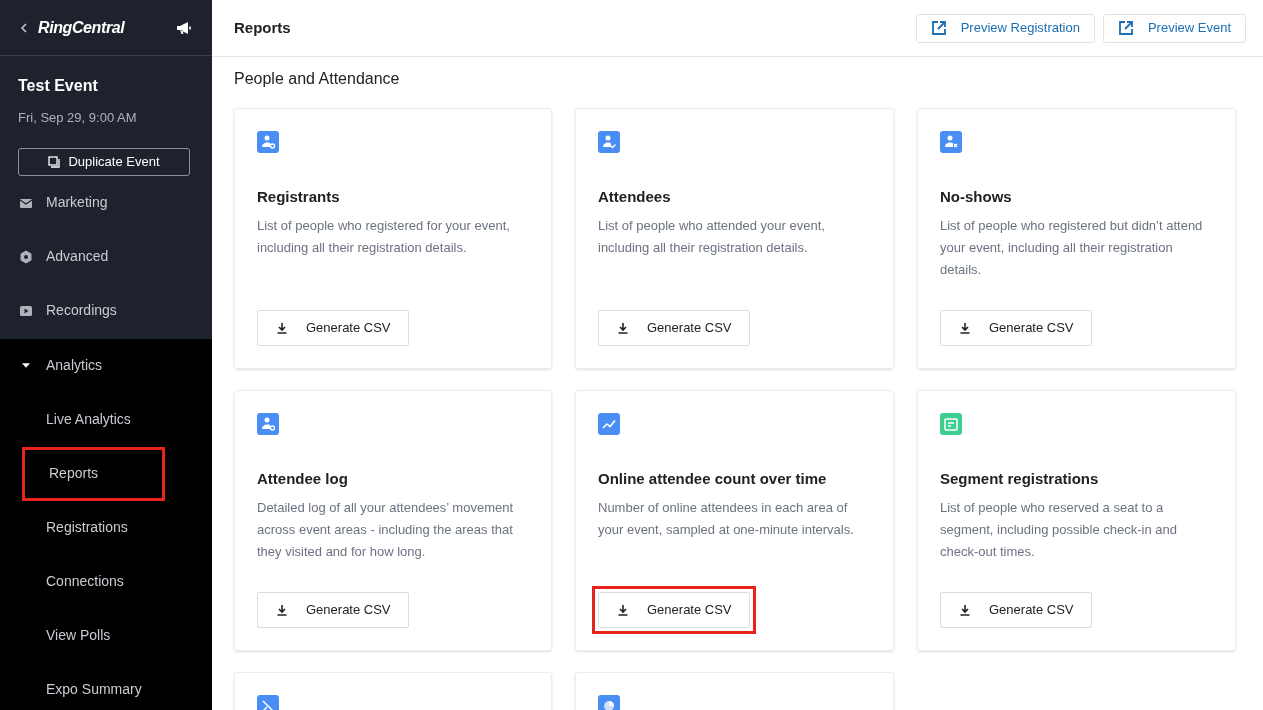 This screenshot has width=1263, height=710. Describe the element at coordinates (609, 424) in the screenshot. I see `chart-icon` at that location.